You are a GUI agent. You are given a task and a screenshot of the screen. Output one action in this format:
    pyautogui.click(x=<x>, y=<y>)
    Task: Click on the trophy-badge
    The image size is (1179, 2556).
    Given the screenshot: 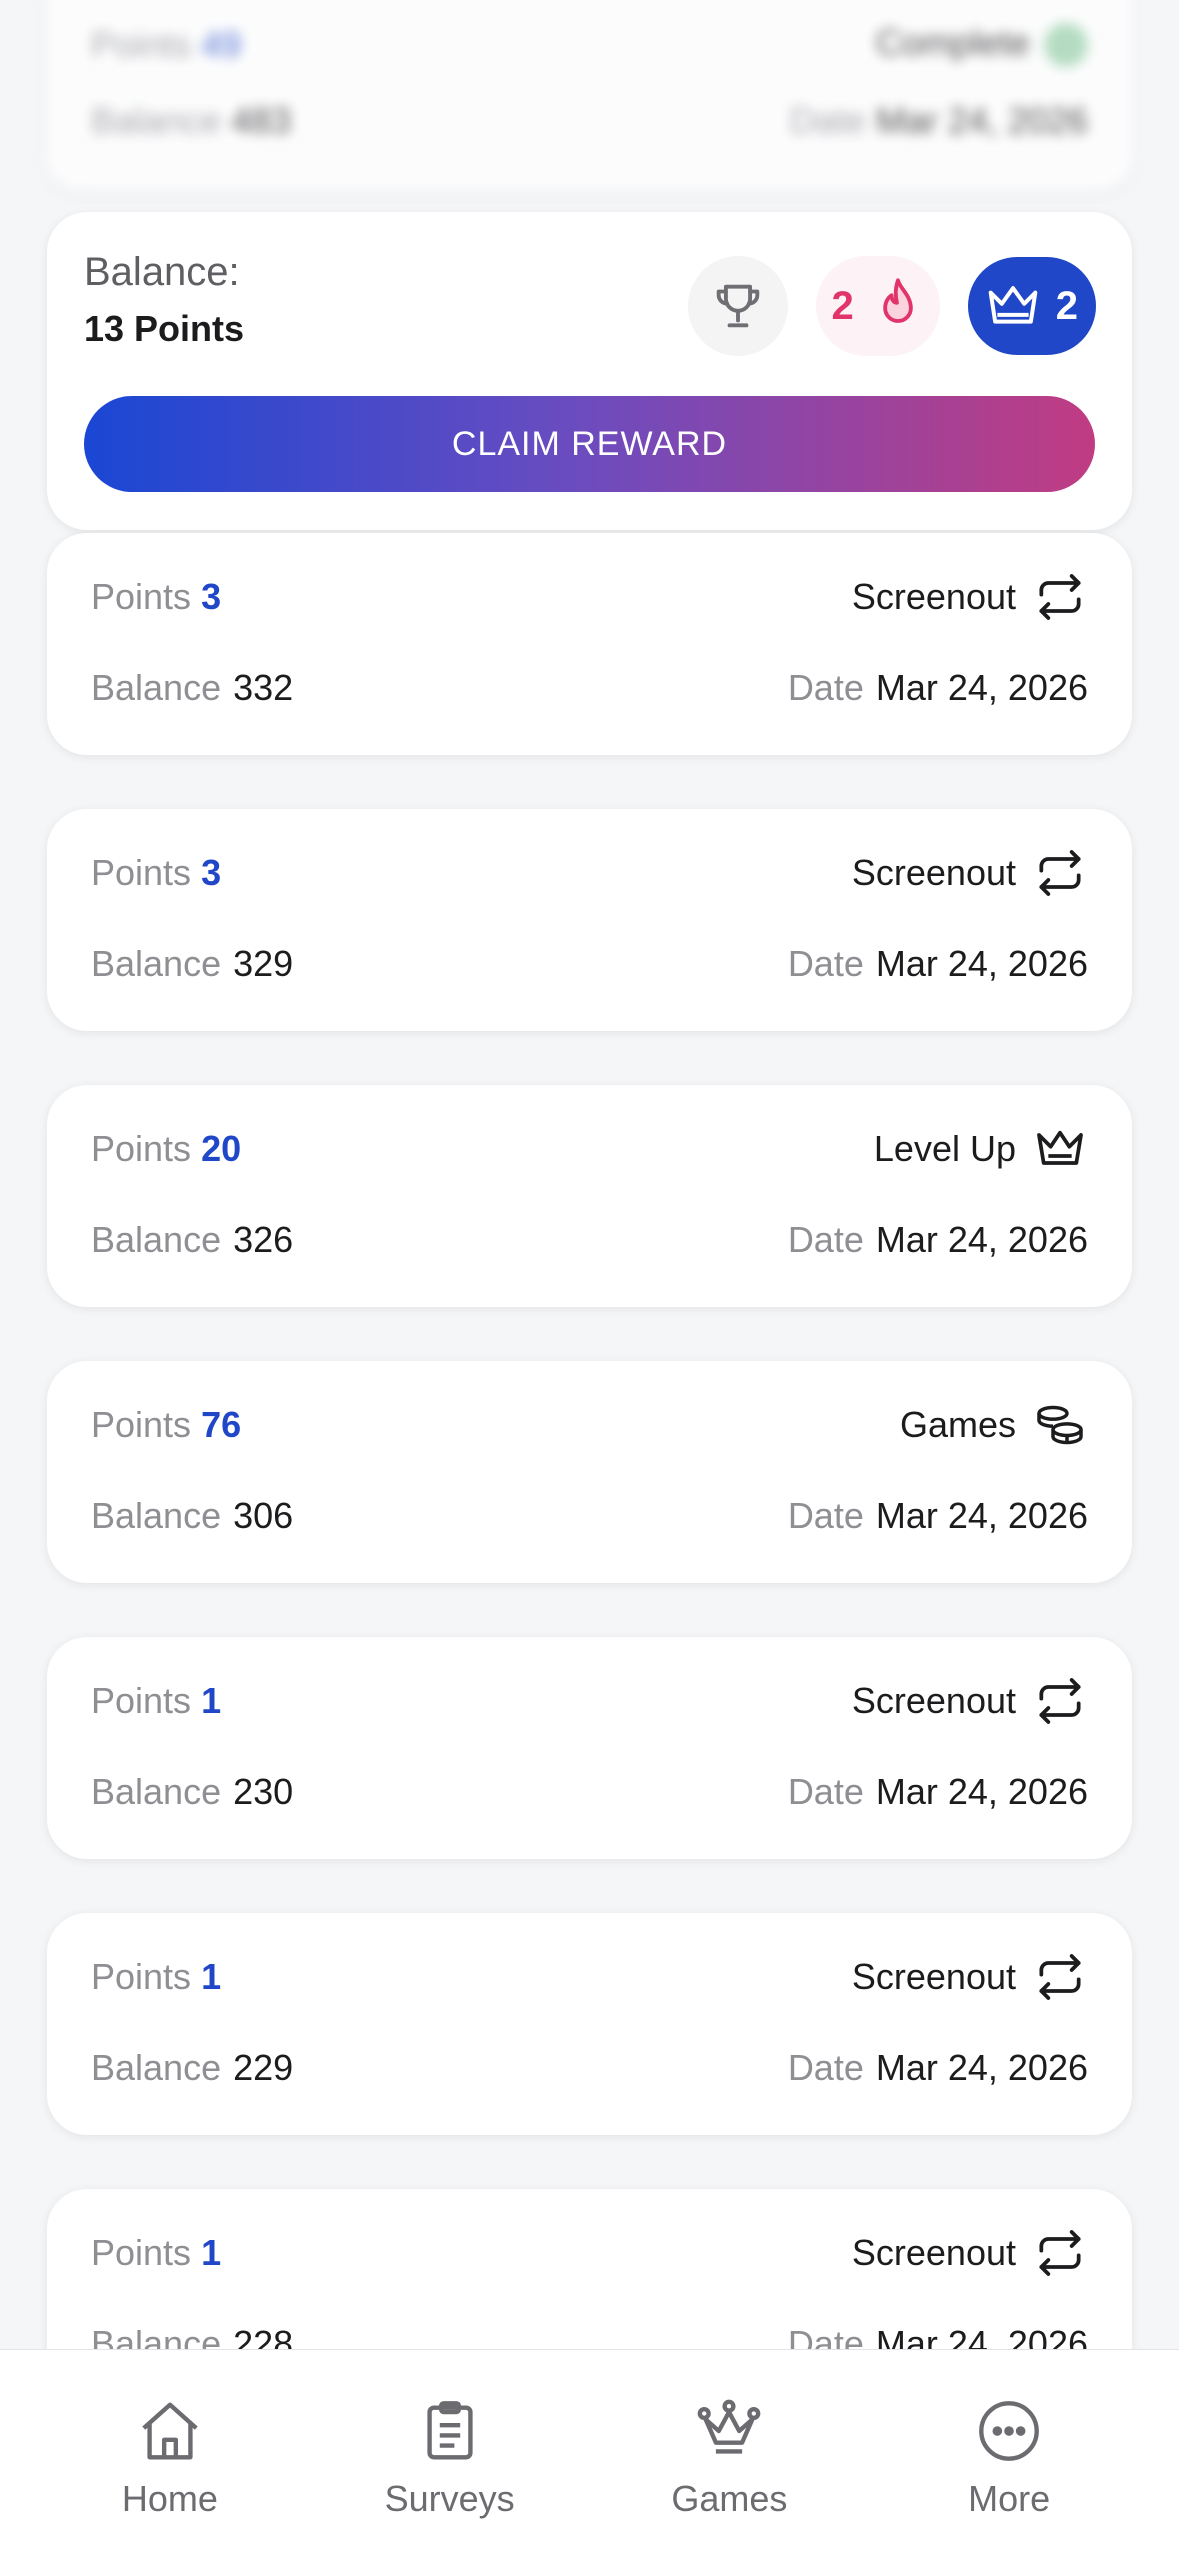 What is the action you would take?
    pyautogui.click(x=737, y=306)
    